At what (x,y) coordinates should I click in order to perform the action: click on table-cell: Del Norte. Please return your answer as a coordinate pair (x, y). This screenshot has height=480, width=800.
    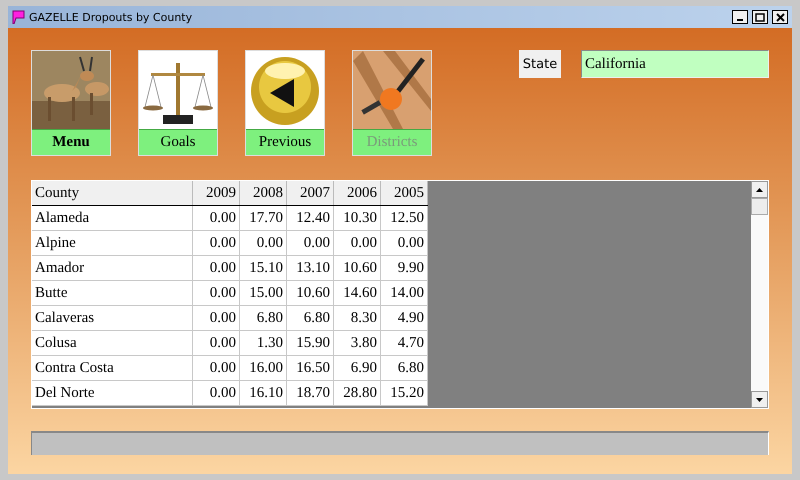
    Looking at the image, I should click on (112, 393).